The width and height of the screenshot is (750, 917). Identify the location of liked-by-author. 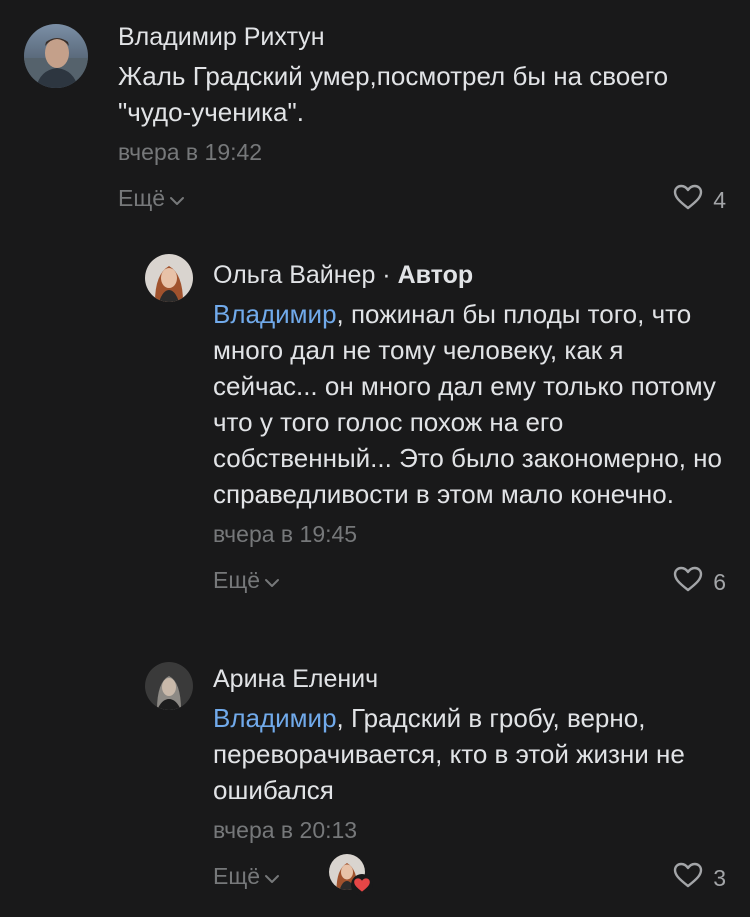
(351, 875).